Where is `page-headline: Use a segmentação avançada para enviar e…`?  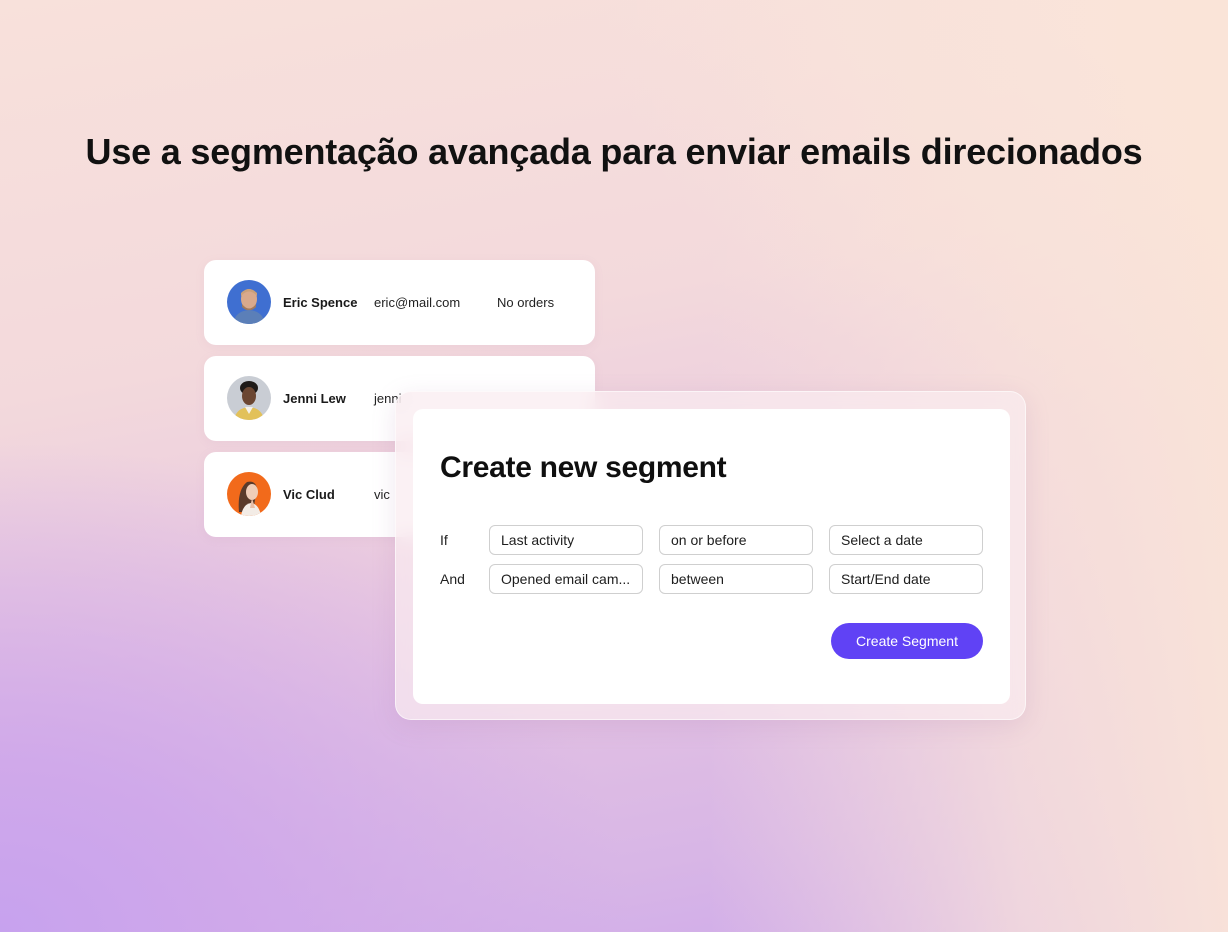 page-headline: Use a segmentação avançada para enviar e… is located at coordinates (614, 151).